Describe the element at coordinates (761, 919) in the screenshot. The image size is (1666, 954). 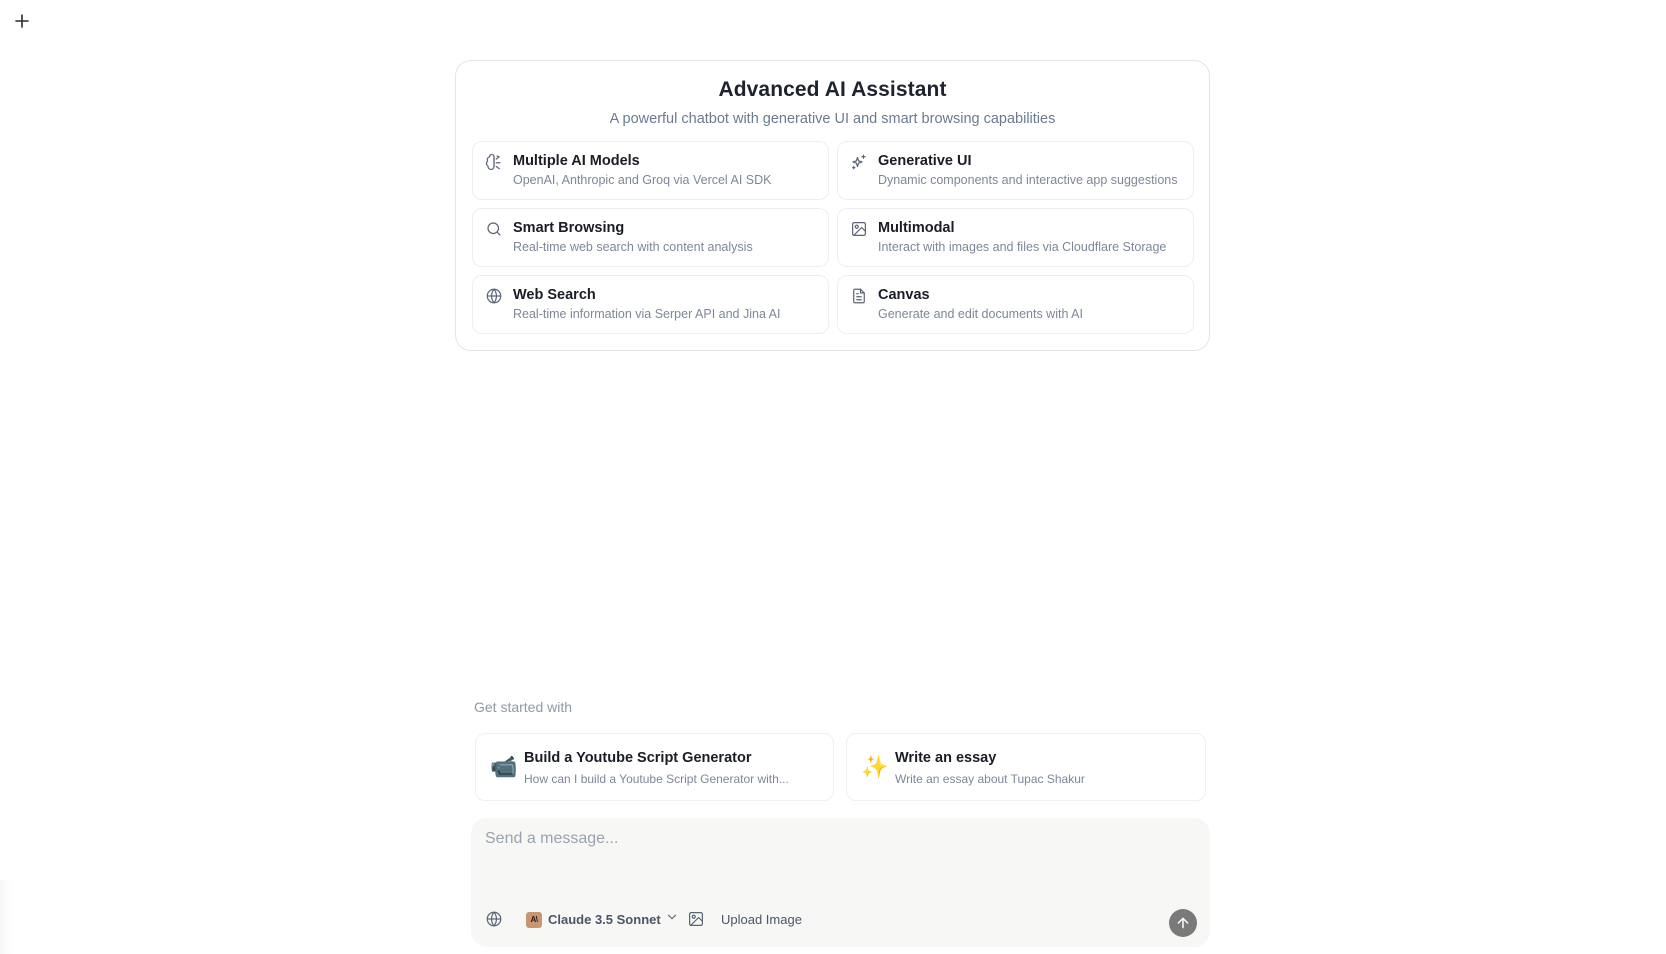
I see `upload-image-label: Upload Image` at that location.